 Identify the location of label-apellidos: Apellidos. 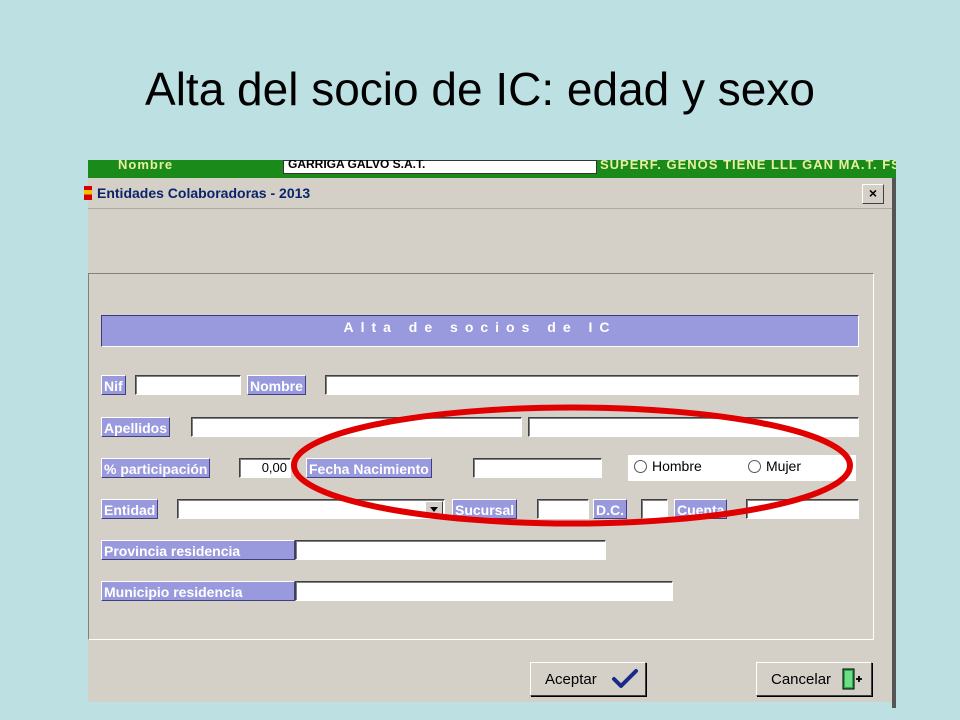
(136, 427).